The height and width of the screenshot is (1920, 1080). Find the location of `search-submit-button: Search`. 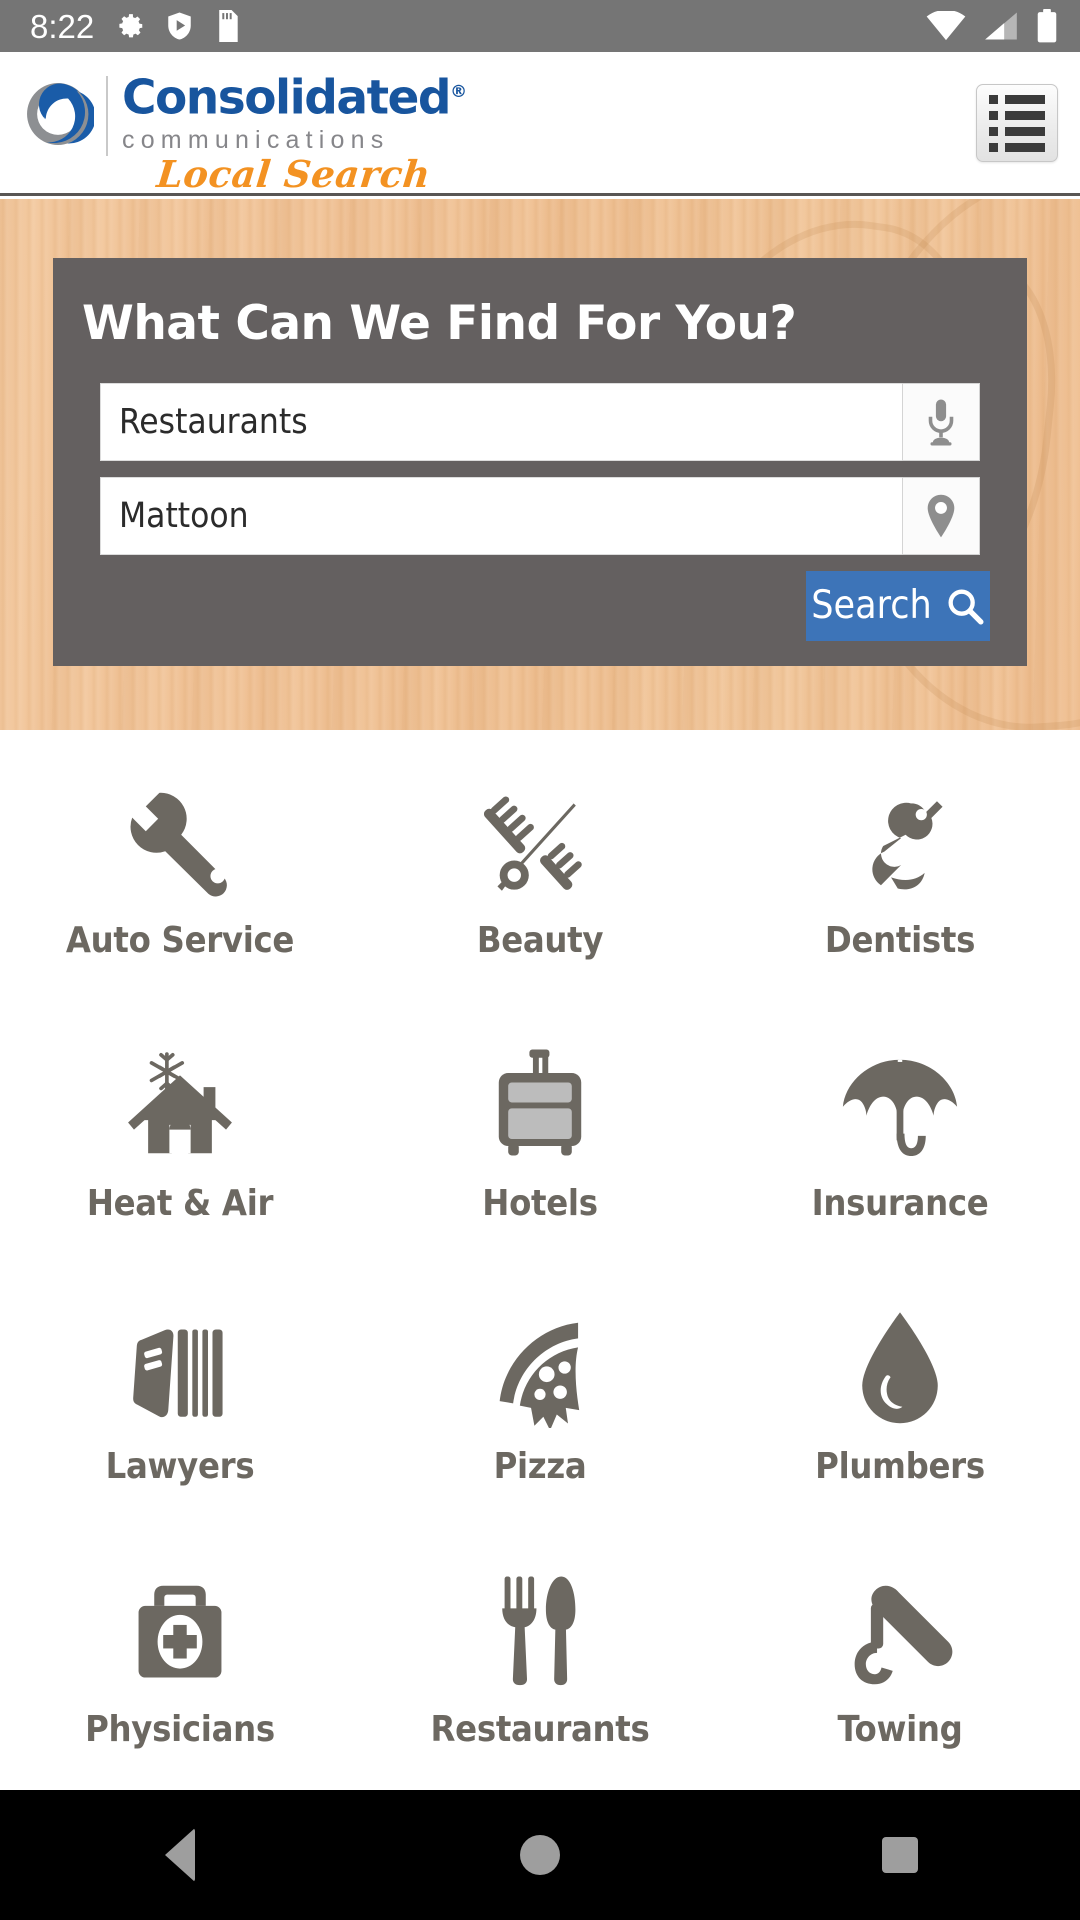

search-submit-button: Search is located at coordinates (898, 606).